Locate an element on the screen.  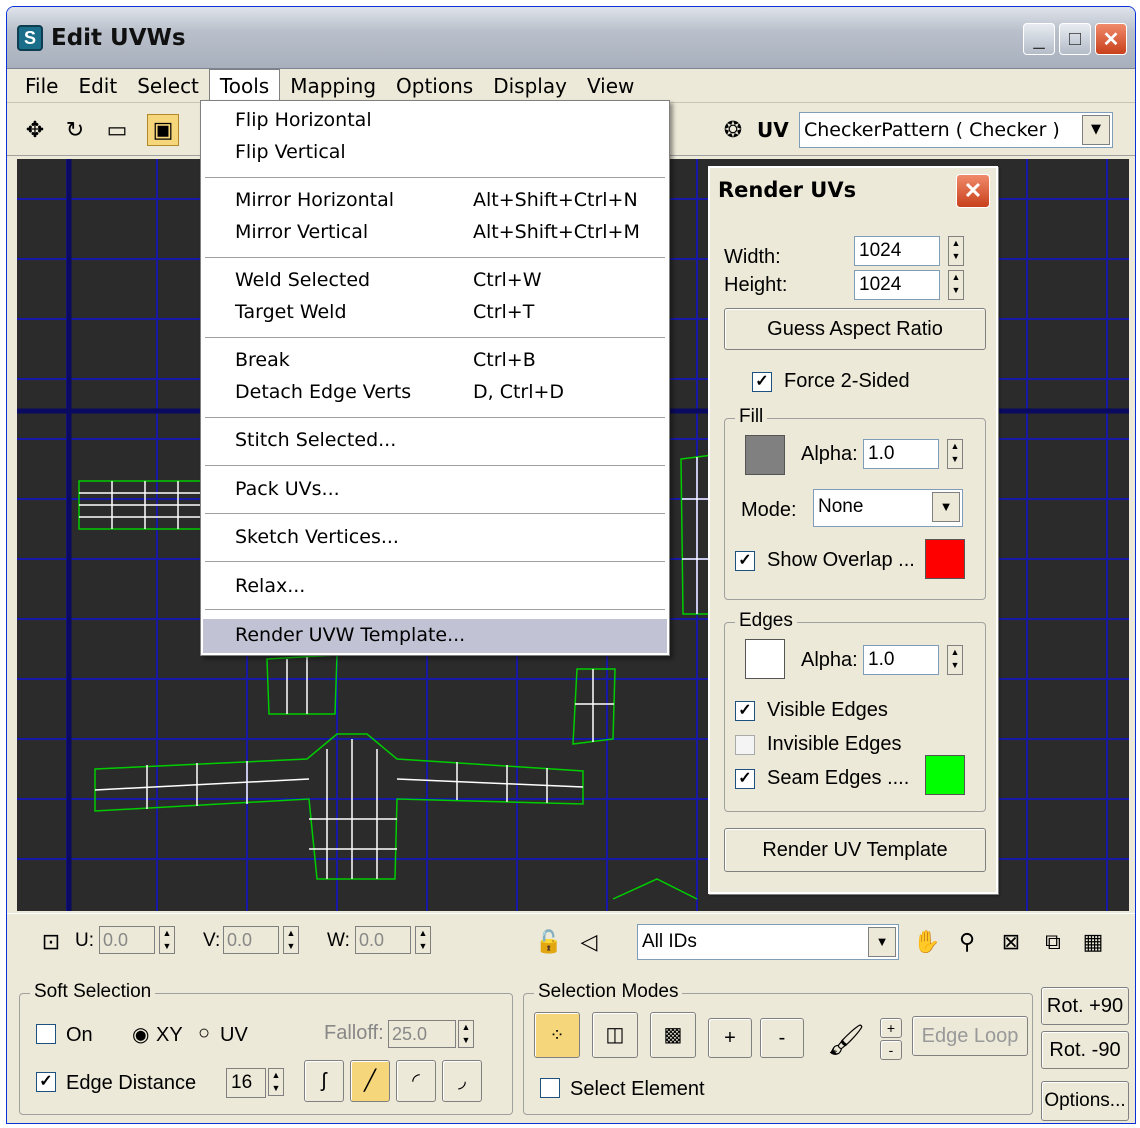
paint-shrink-button: - is located at coordinates (891, 1050).